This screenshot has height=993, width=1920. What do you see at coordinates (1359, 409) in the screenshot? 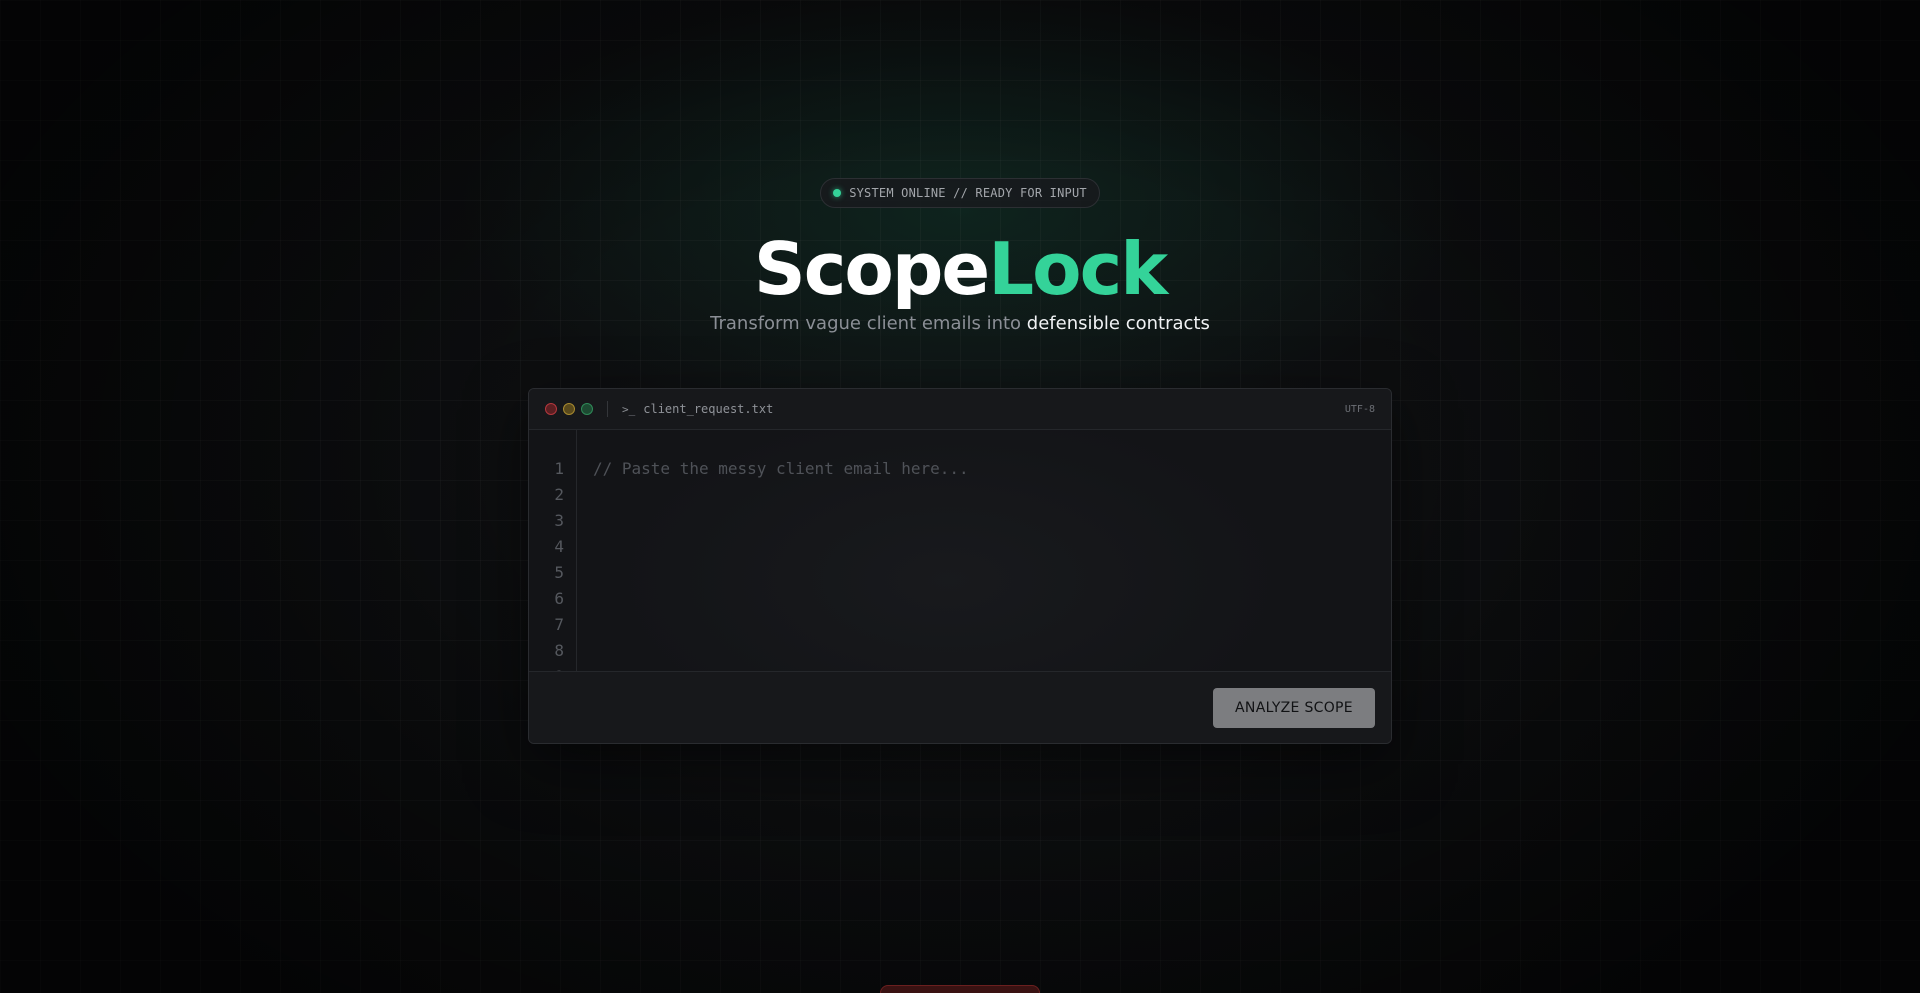
I see `editor-encoding: UTF-8` at bounding box center [1359, 409].